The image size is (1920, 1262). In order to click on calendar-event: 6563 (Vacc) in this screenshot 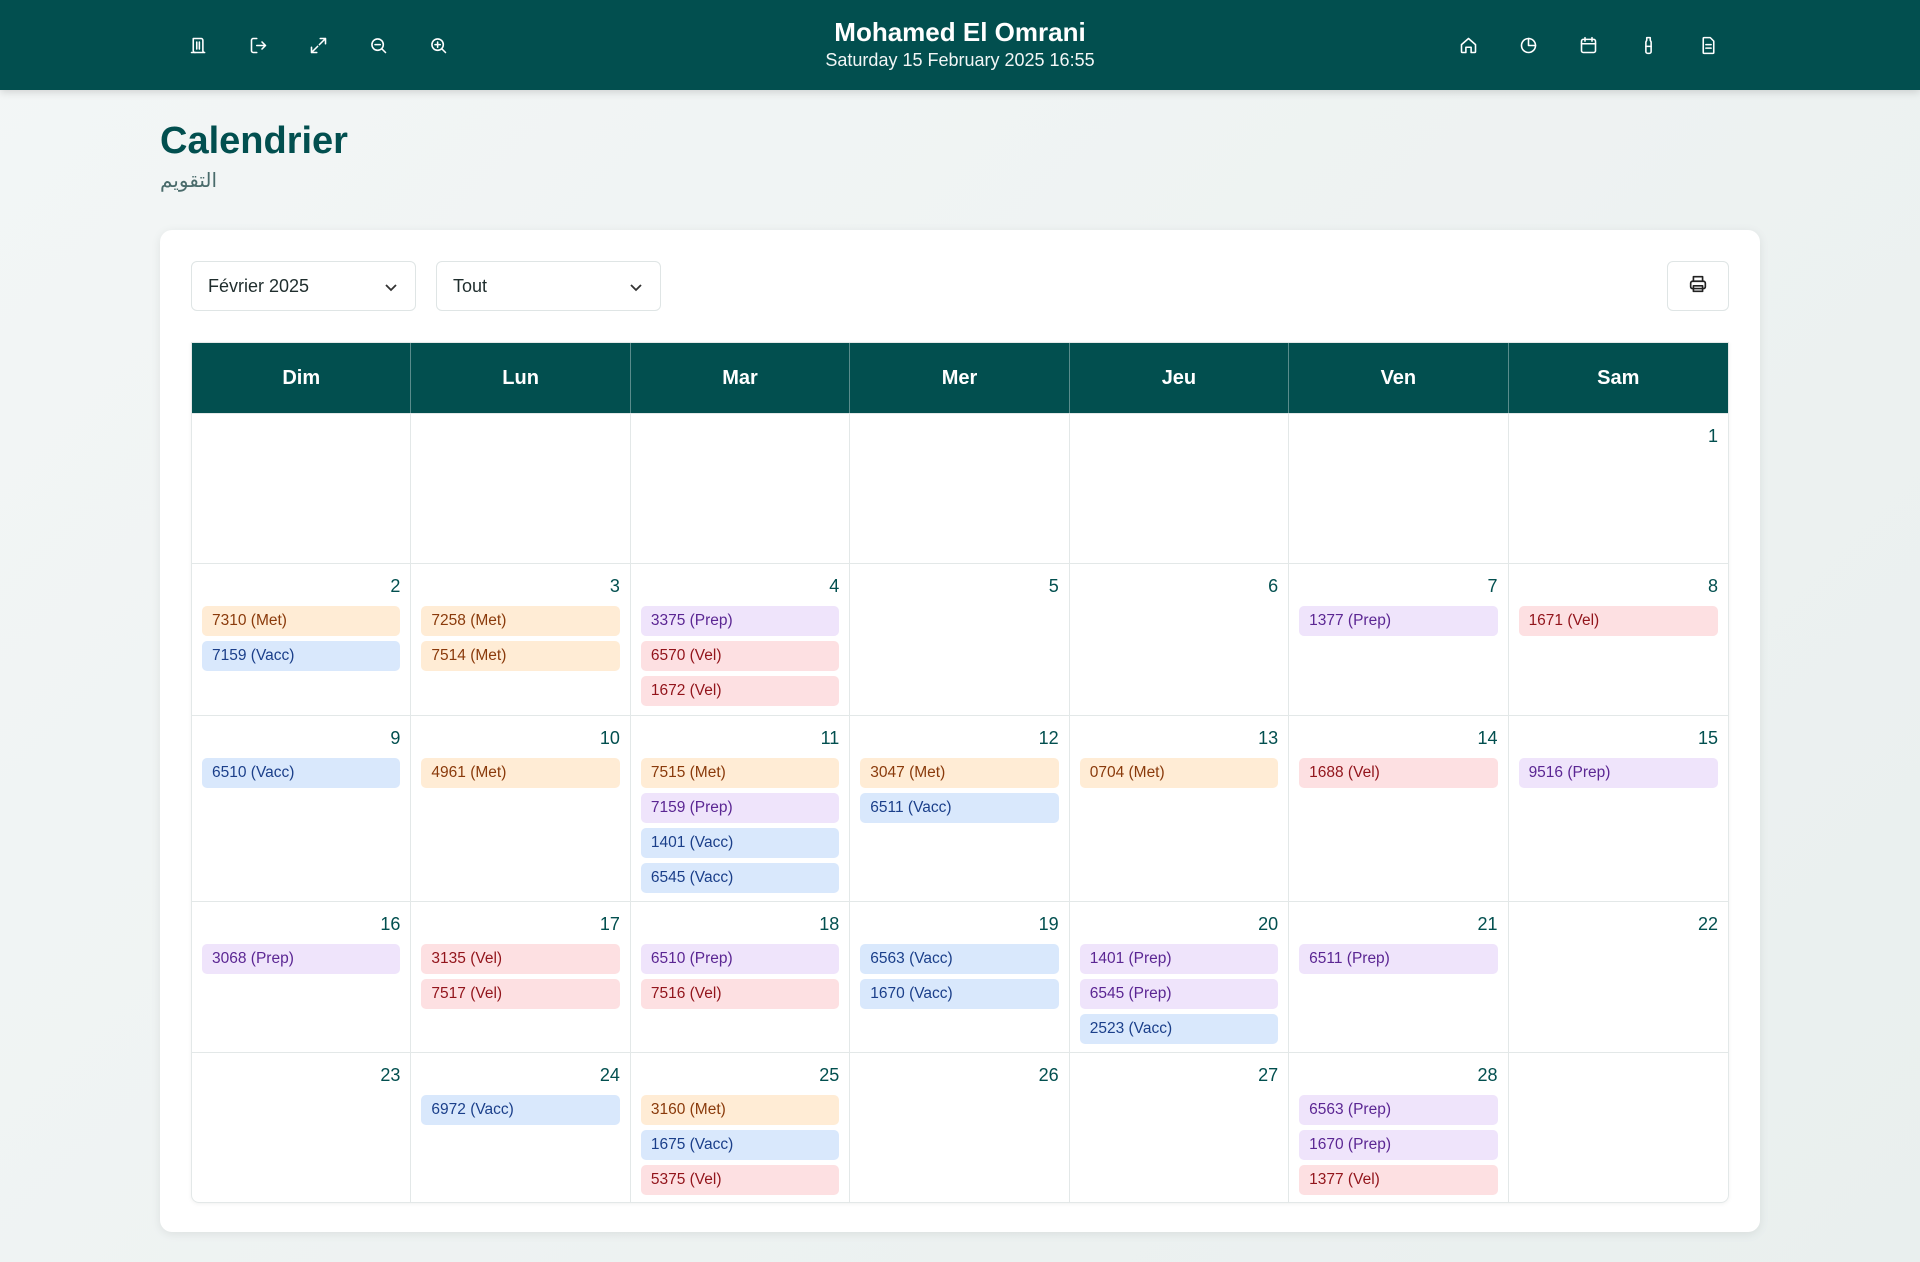, I will do `click(959, 959)`.